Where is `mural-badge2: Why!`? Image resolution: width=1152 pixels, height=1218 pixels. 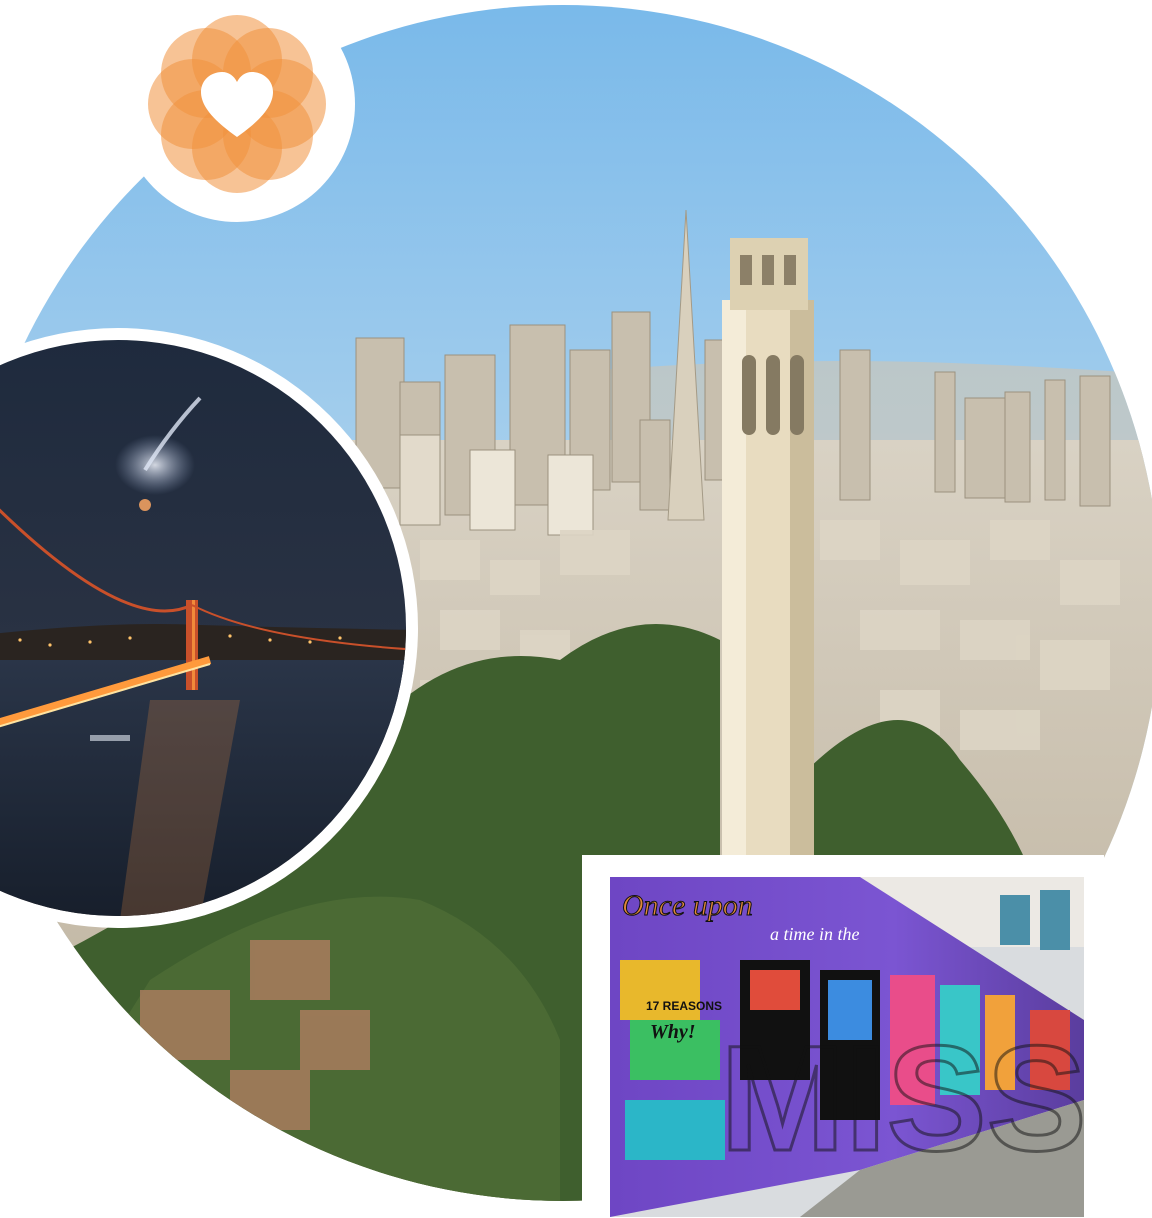 mural-badge2: Why! is located at coordinates (673, 1032).